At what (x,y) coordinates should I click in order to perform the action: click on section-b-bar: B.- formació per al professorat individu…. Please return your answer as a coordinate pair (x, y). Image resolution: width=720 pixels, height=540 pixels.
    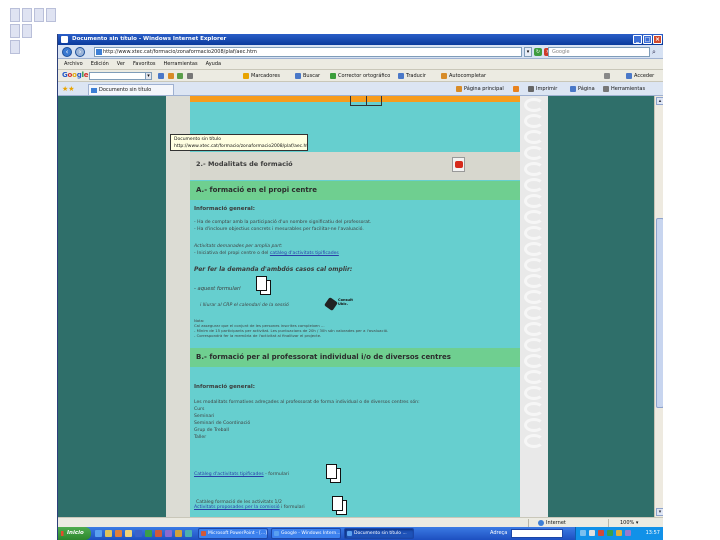
    Looking at the image, I should click on (355, 357).